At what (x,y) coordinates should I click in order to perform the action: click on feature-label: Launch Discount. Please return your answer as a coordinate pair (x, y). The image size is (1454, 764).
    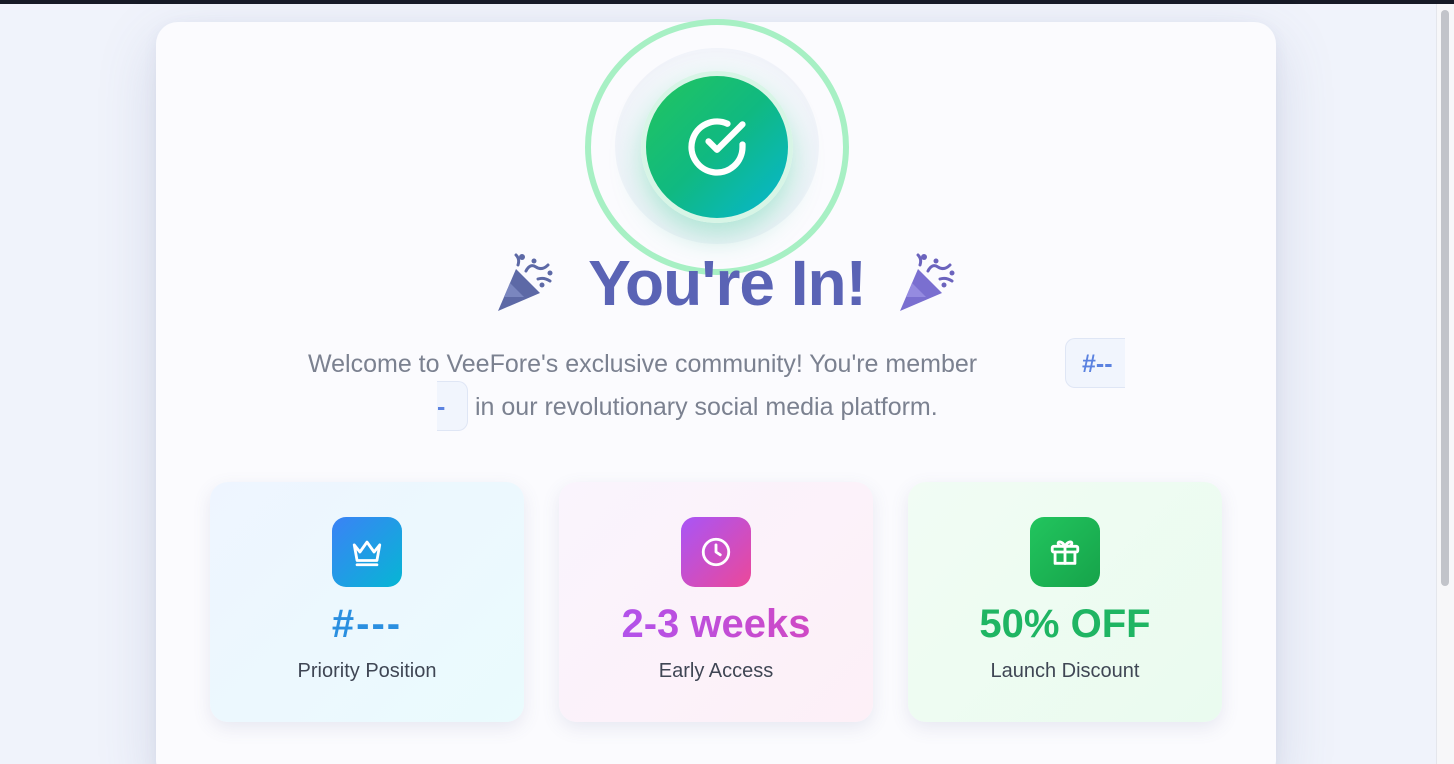
    Looking at the image, I should click on (1065, 671).